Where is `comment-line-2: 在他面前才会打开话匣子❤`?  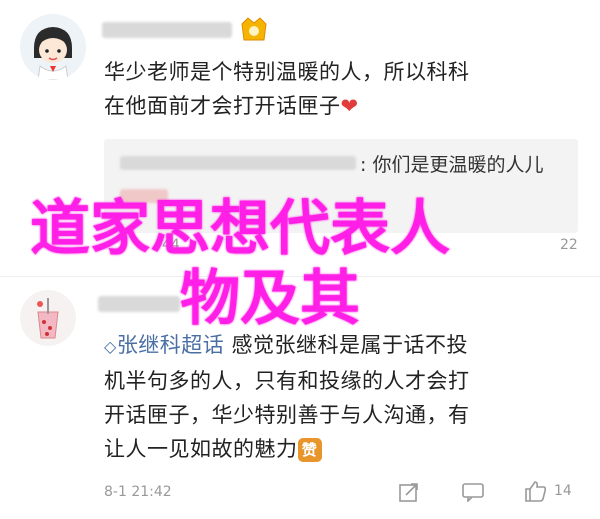 comment-line-2: 在他面前才会打开话匣子❤ is located at coordinates (287, 106).